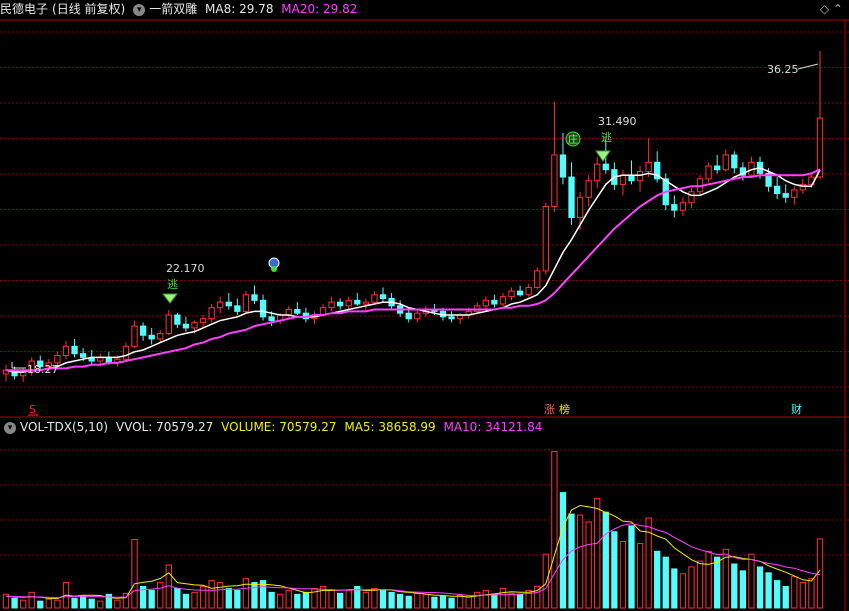 Image resolution: width=849 pixels, height=611 pixels. Describe the element at coordinates (796, 409) in the screenshot. I see `marker-cai: 财` at that location.